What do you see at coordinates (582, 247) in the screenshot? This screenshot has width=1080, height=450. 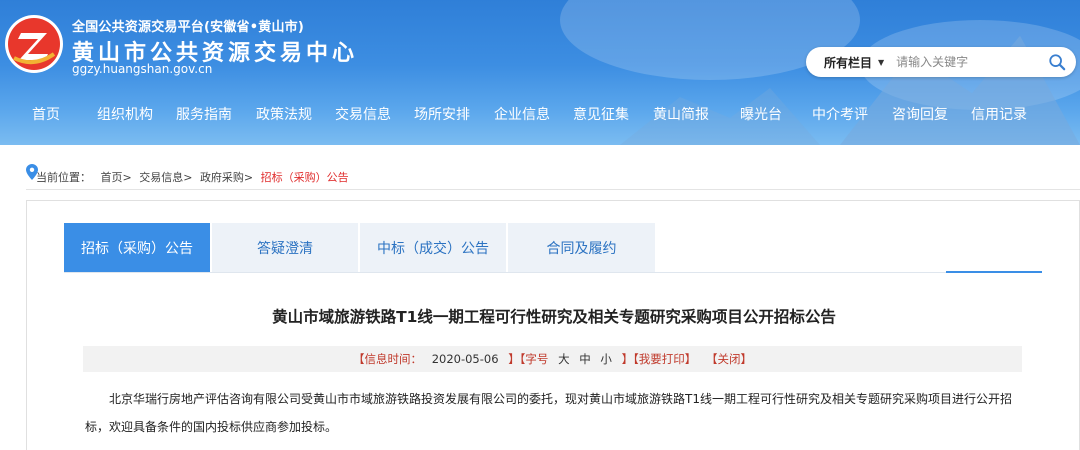 I see `tab-contract: 合同及履约` at bounding box center [582, 247].